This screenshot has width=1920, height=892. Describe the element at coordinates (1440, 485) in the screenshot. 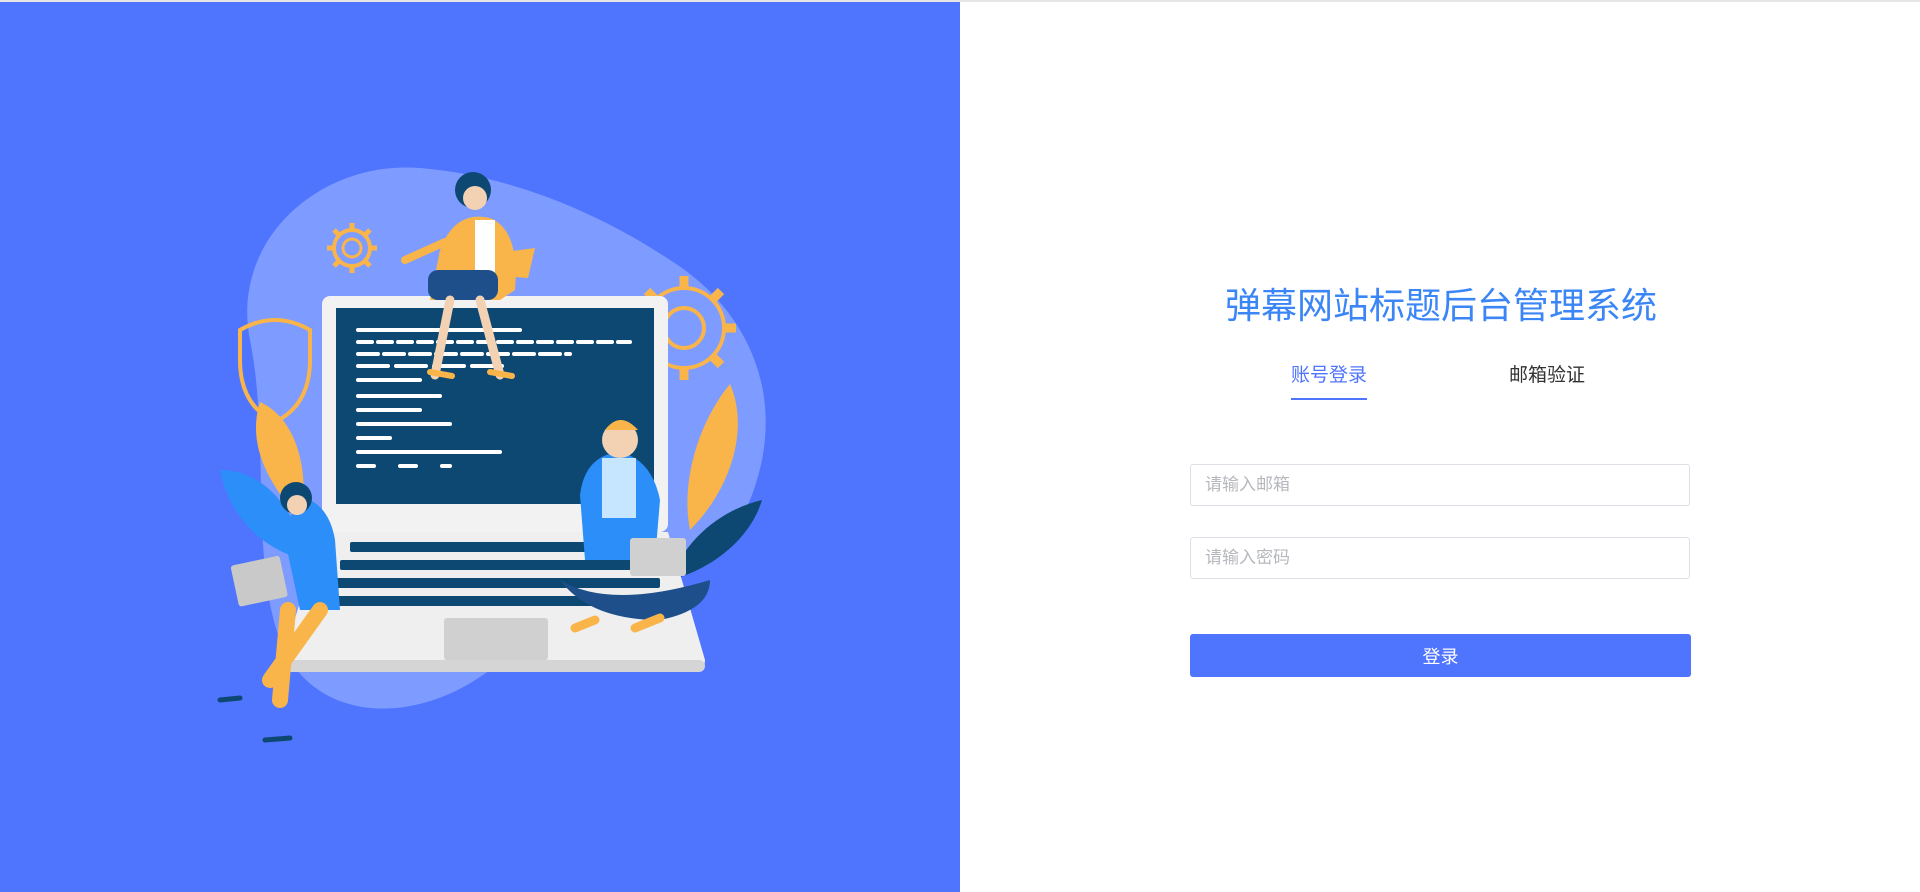

I see `email-input` at that location.